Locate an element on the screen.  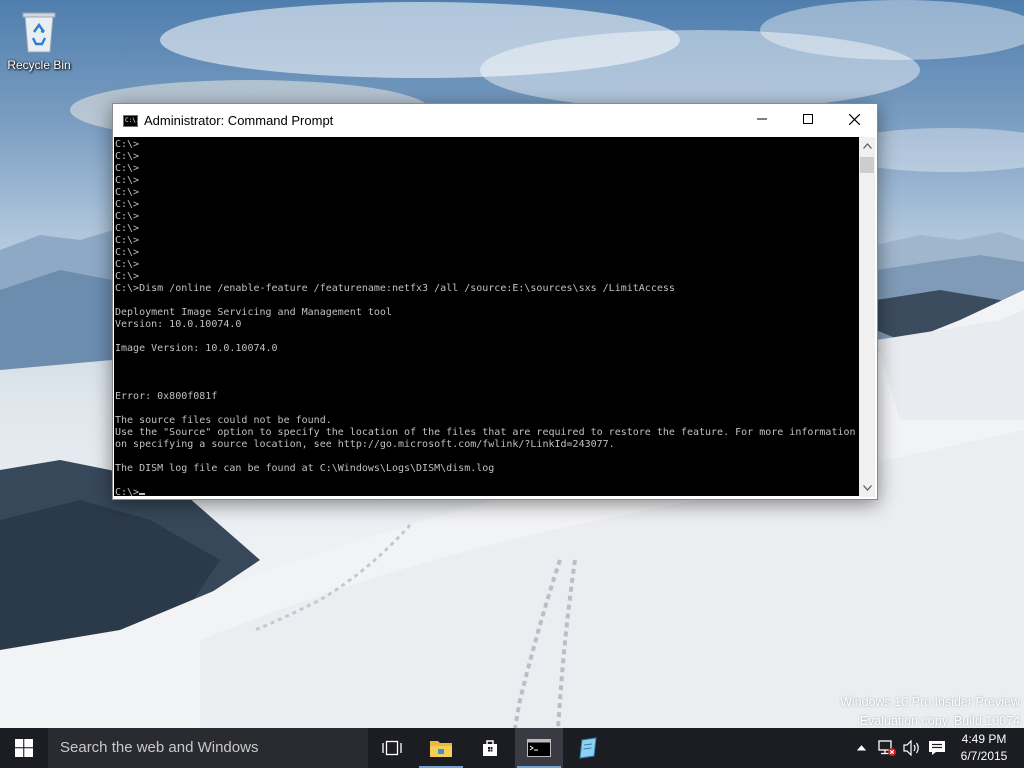
taskbar-clock: 4:49 PM 6/7/2015 is located at coordinates (984, 748).